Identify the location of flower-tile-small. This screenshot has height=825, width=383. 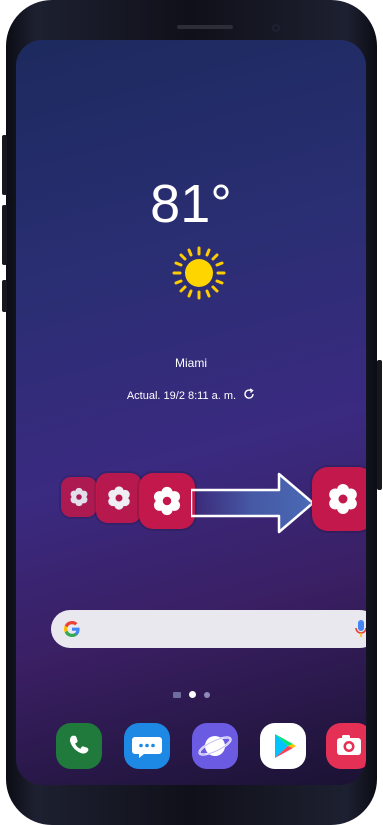
(79, 497).